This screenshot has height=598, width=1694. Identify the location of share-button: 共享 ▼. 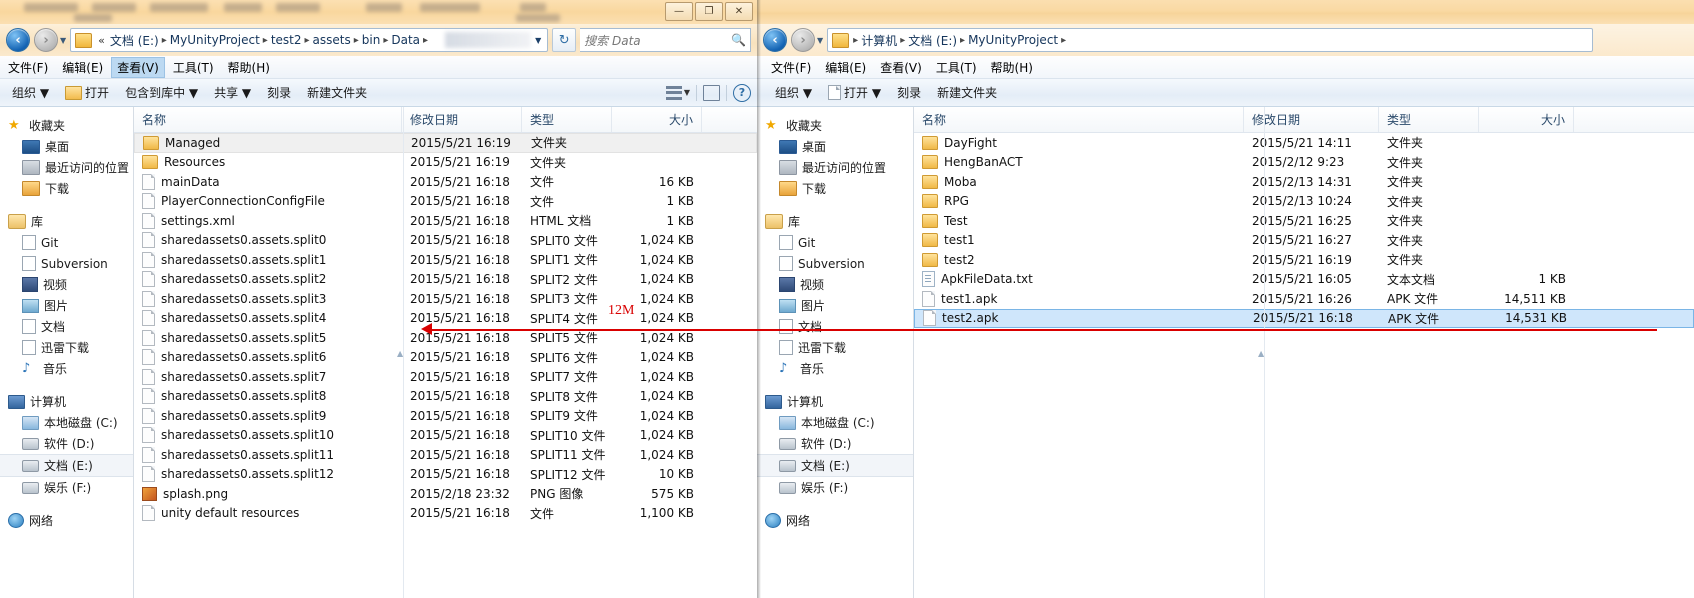
(232, 92).